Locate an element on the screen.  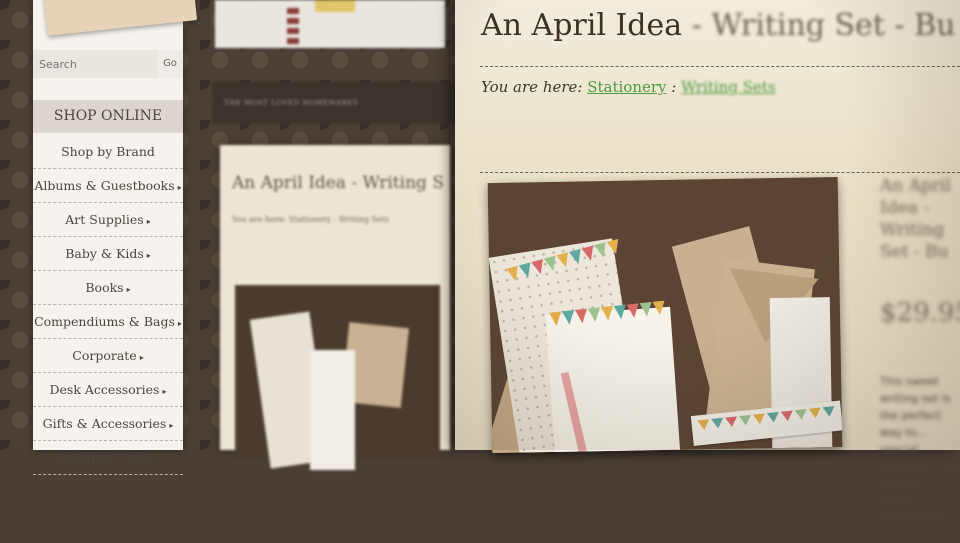
menu-item-label: Compendiums & Bags is located at coordinates (104, 321).